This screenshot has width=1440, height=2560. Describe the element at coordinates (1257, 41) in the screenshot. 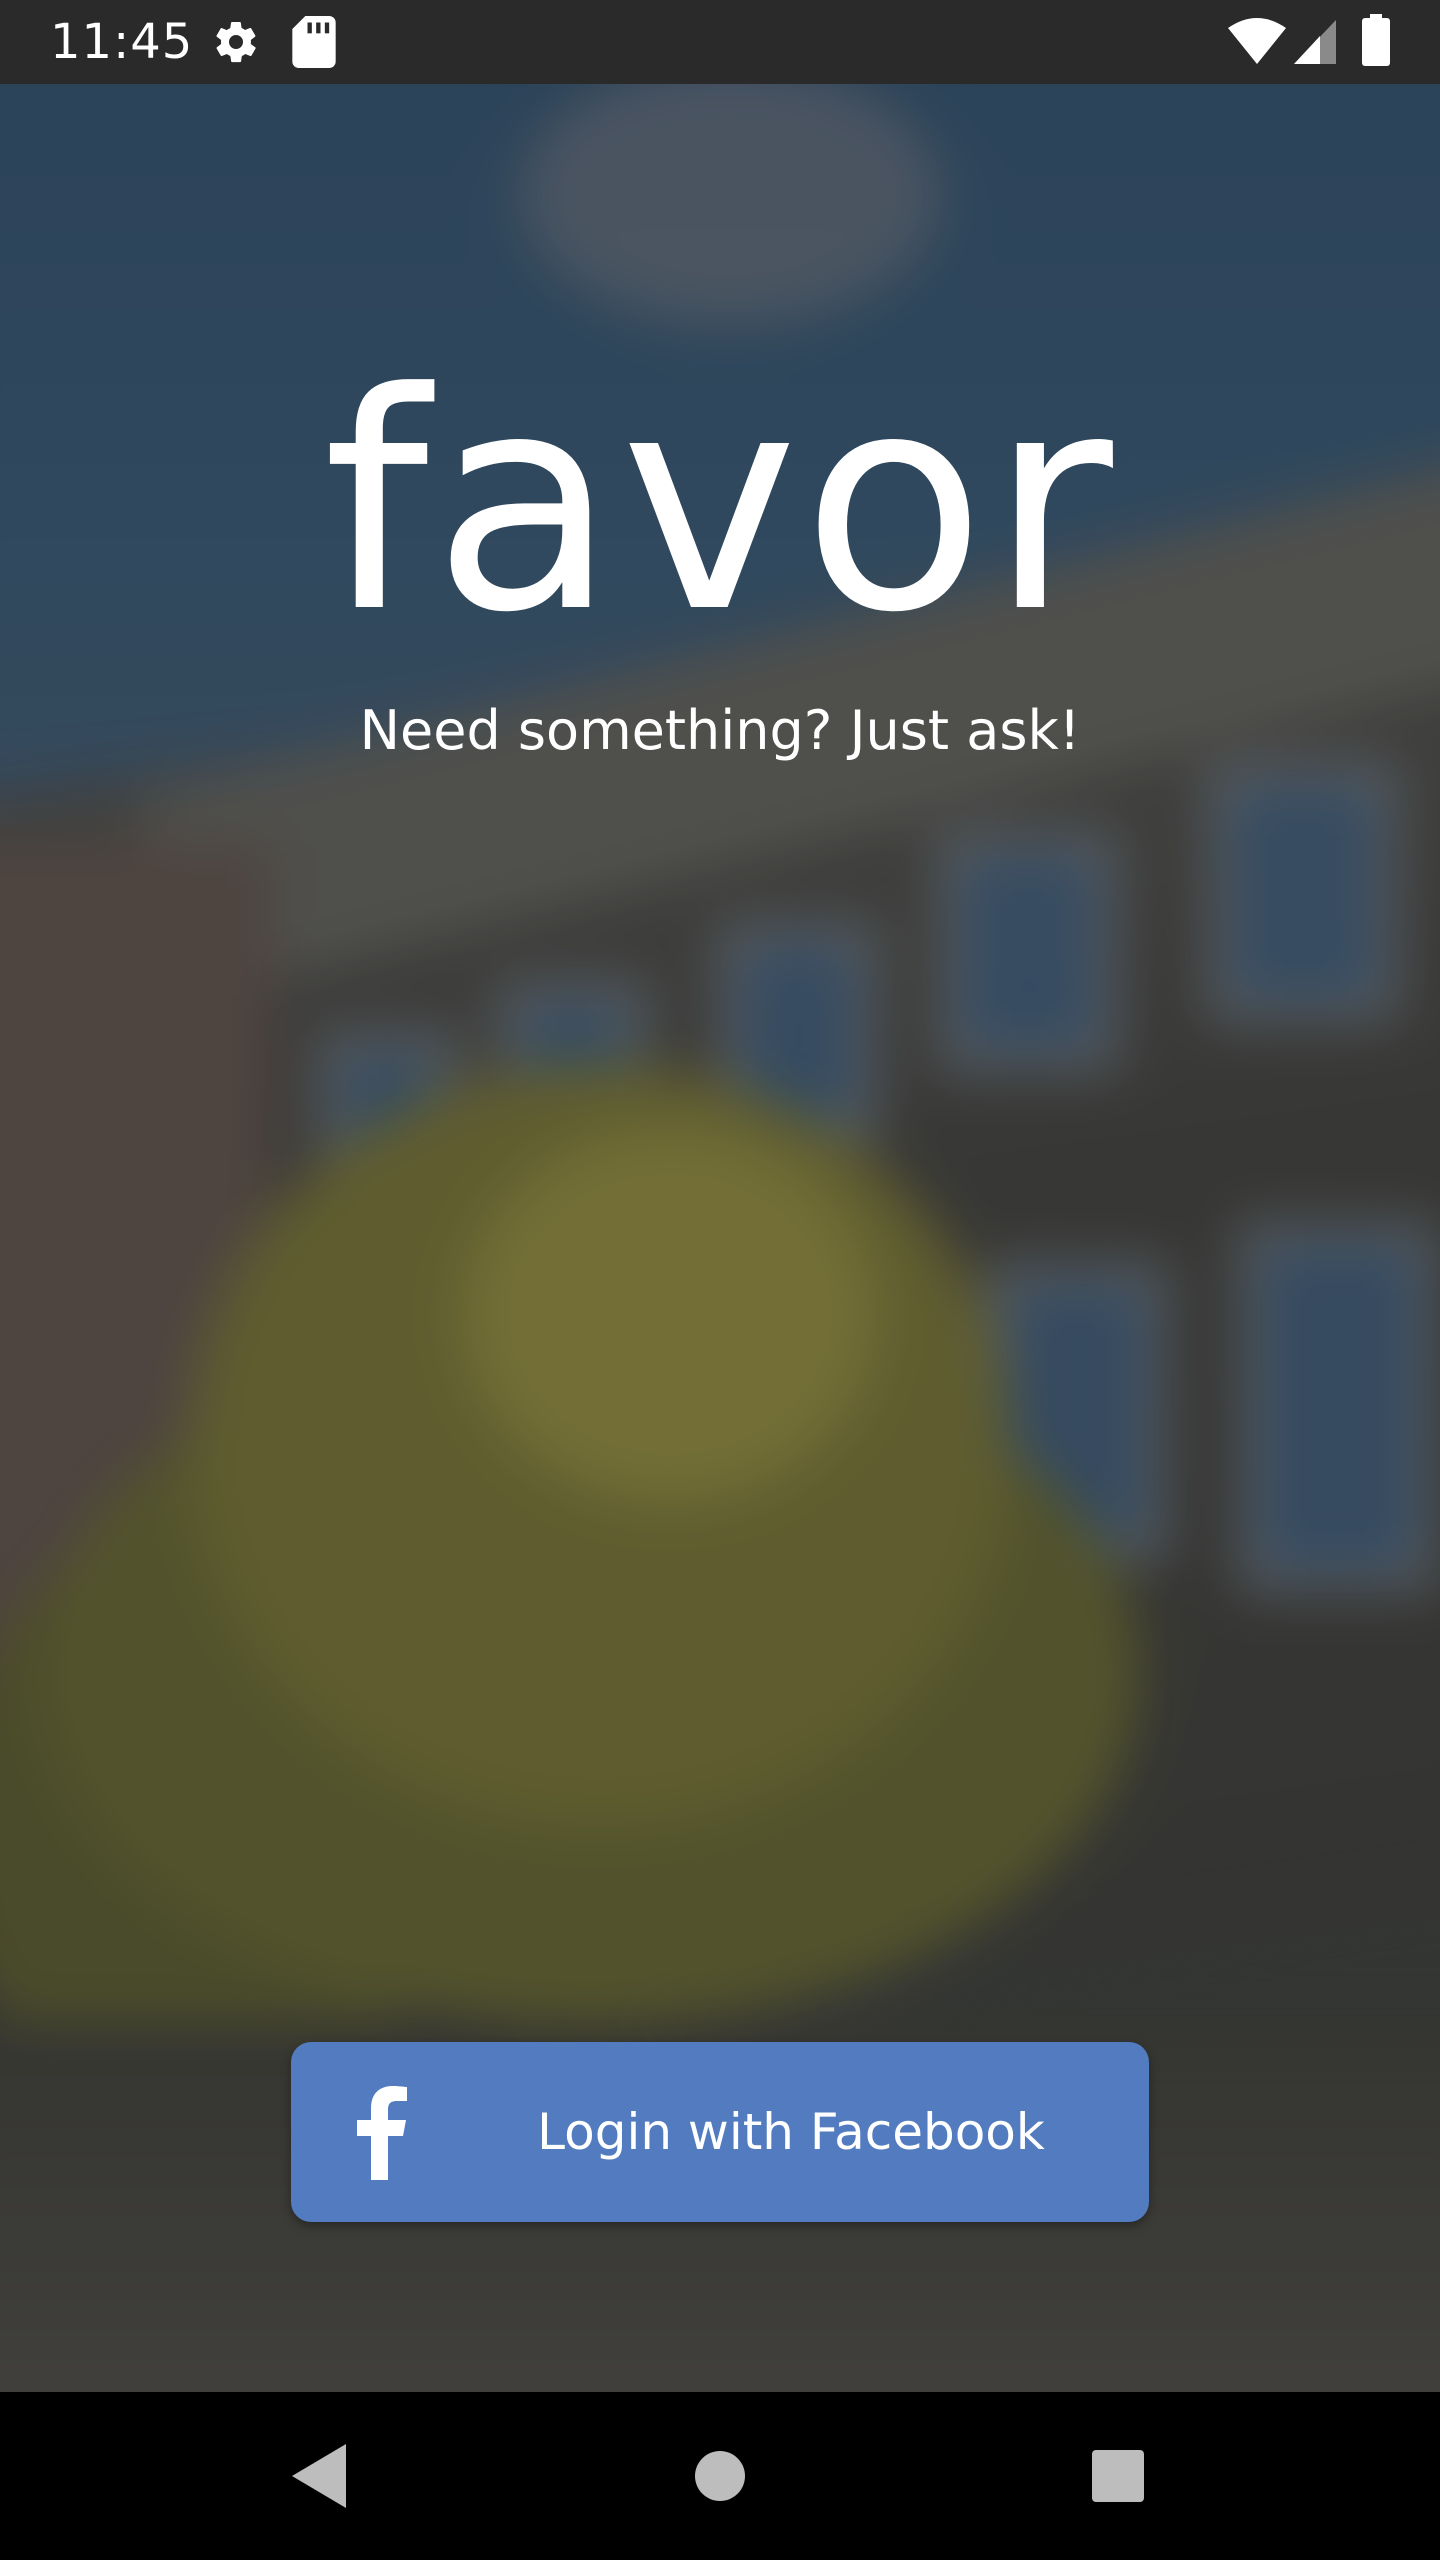

I see `wifi-icon` at that location.